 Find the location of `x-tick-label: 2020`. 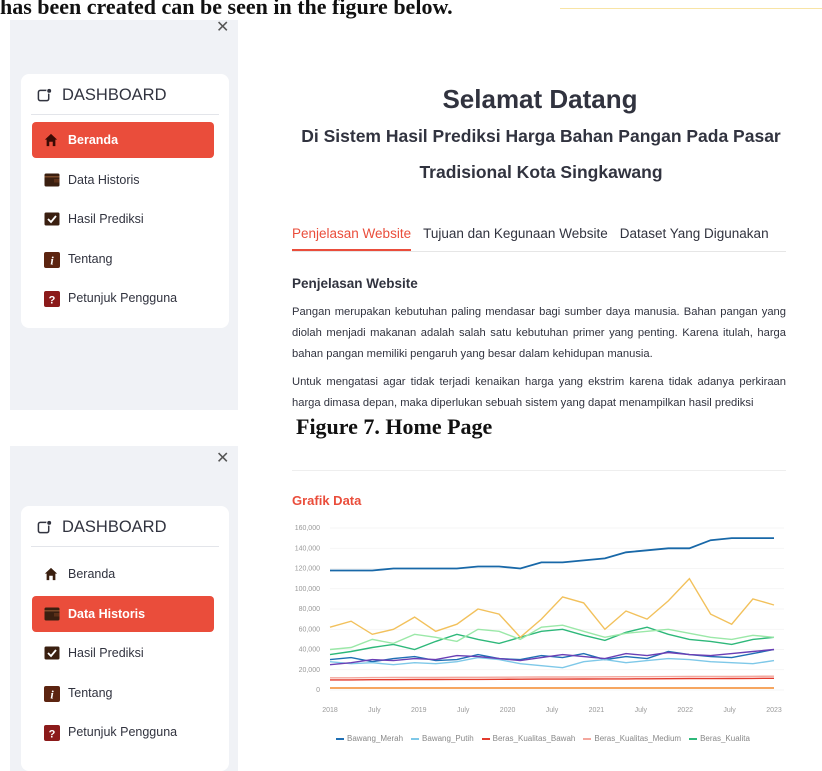

x-tick-label: 2020 is located at coordinates (508, 710).